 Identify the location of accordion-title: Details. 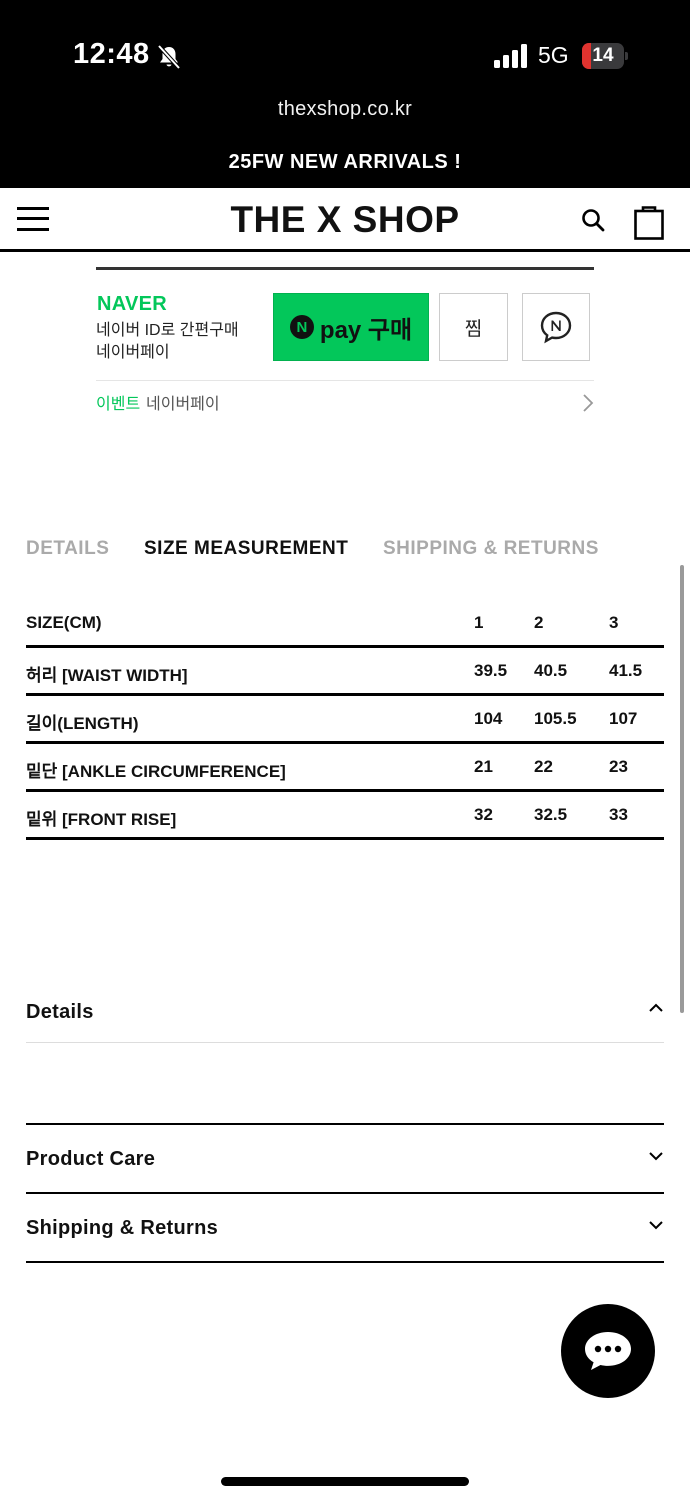
(60, 1012).